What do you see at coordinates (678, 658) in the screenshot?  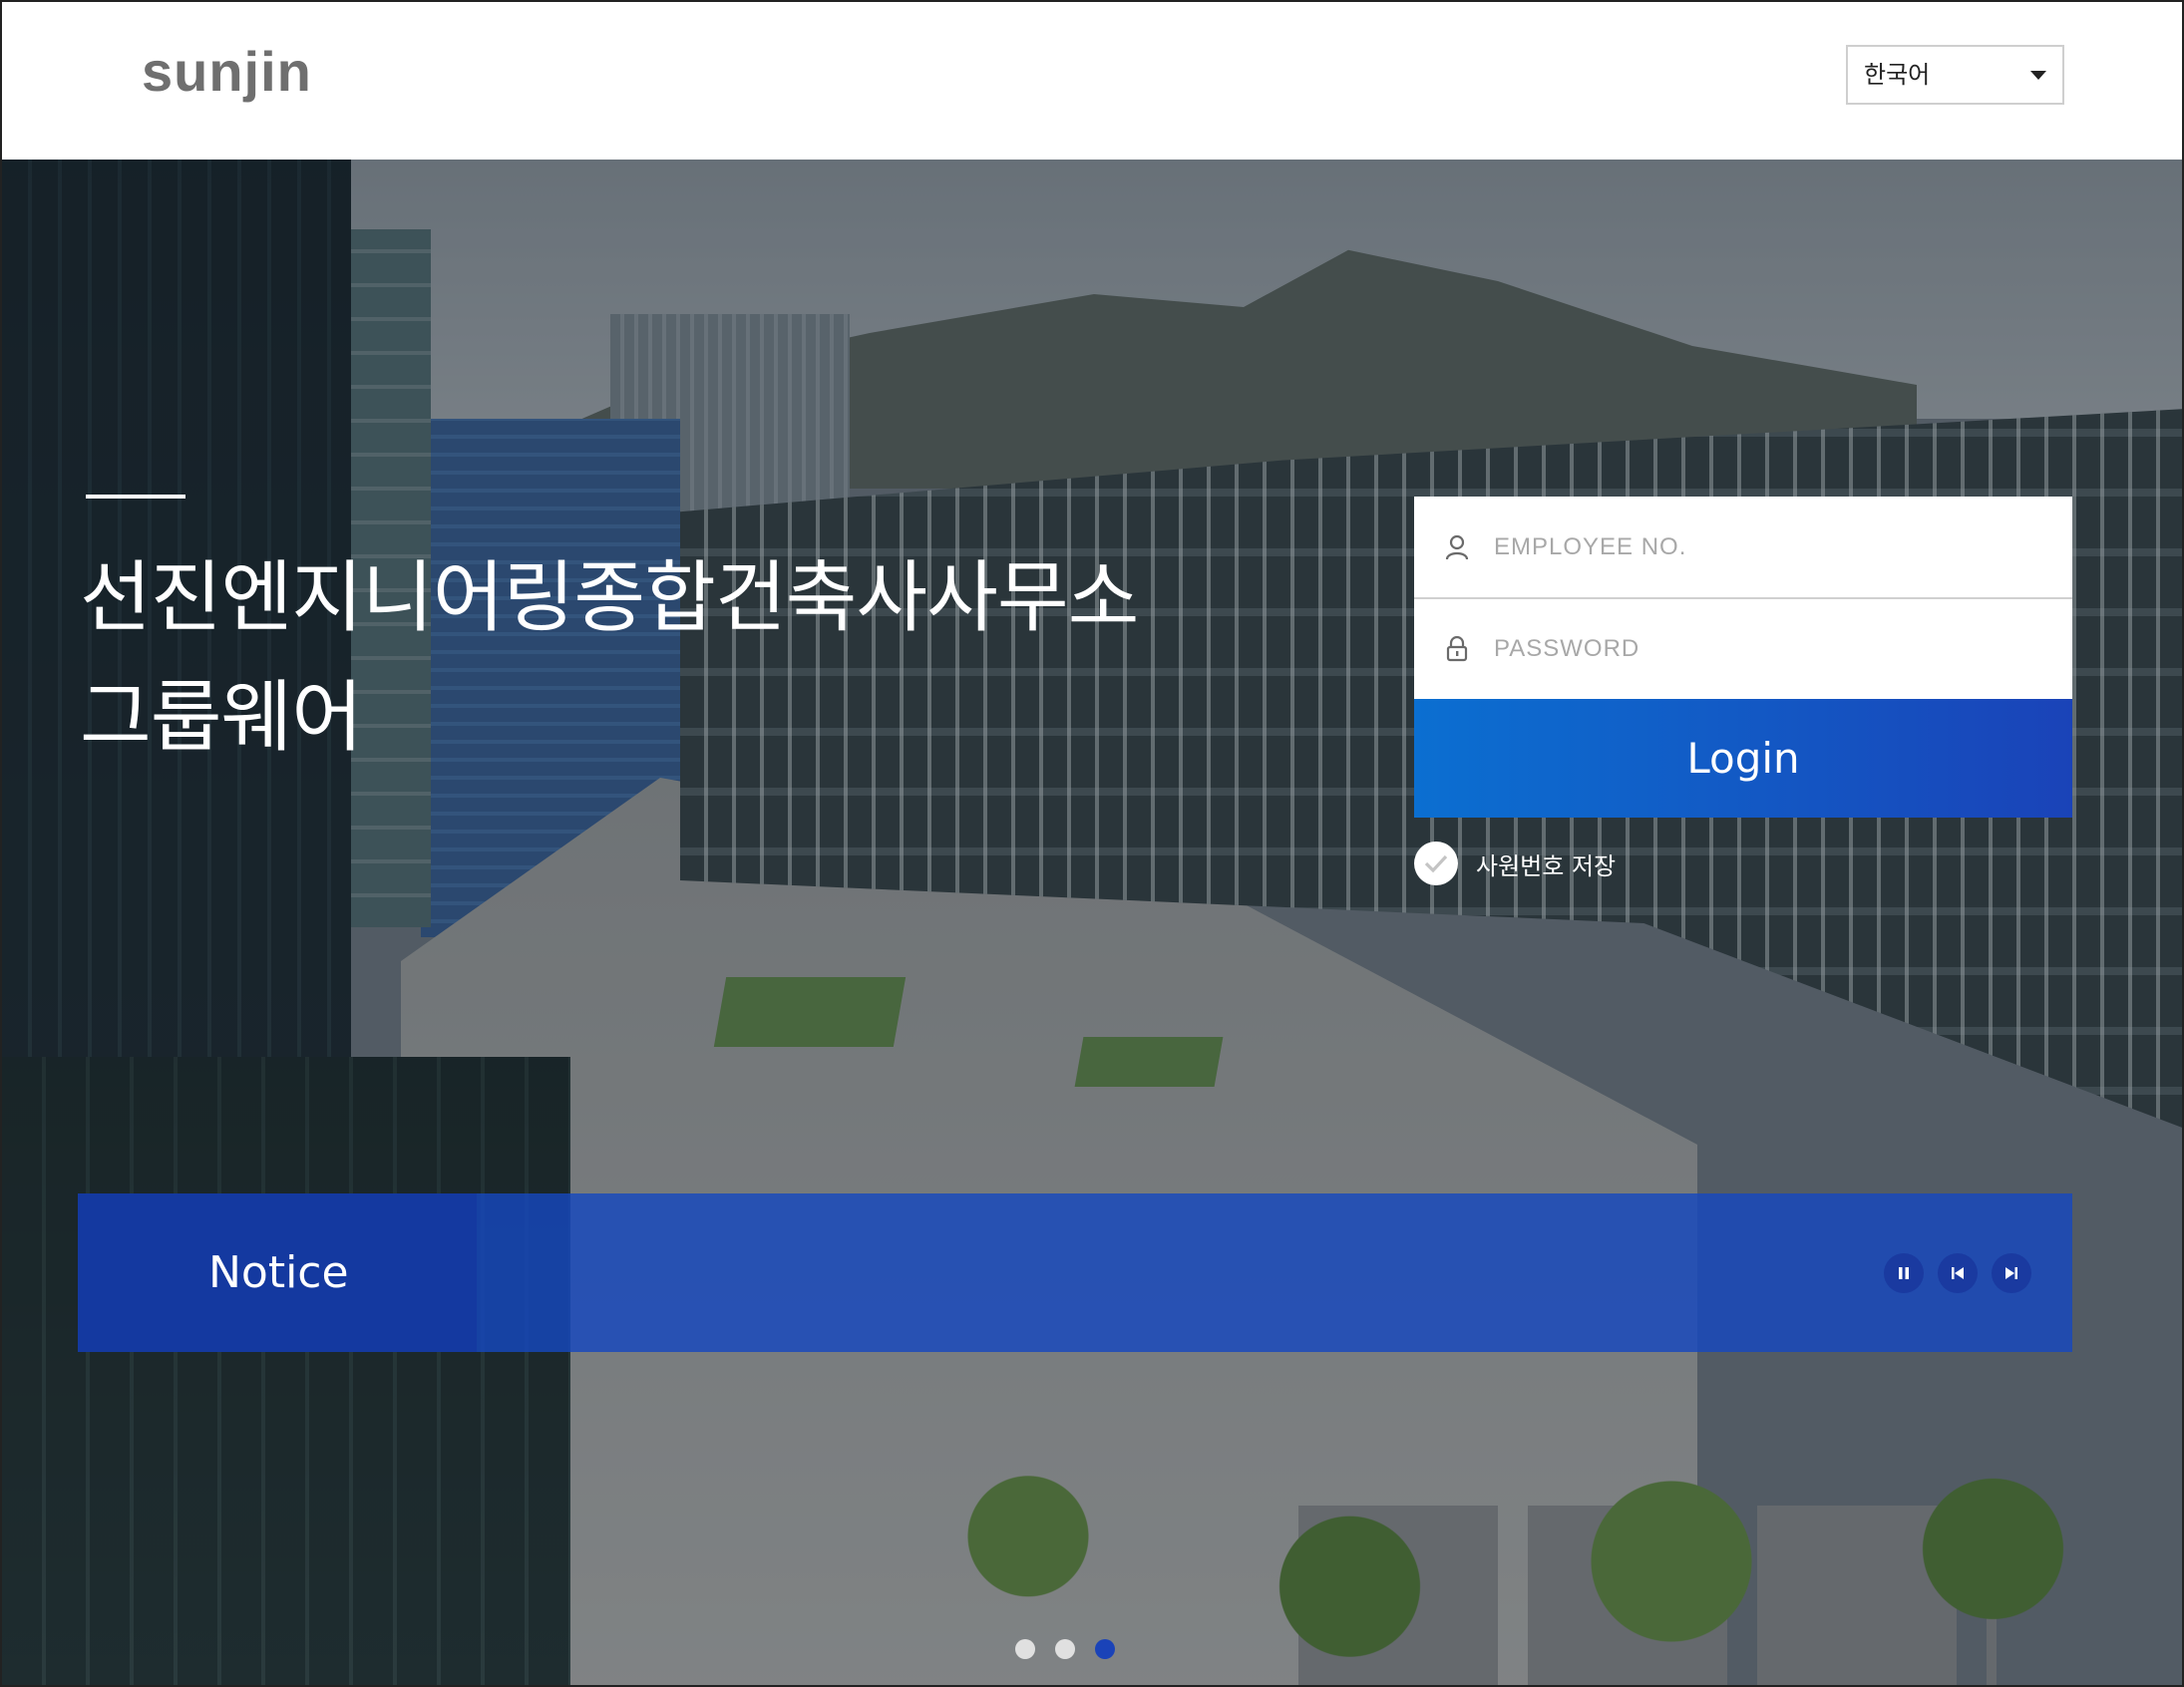 I see `page-title: 선진엔지니어링종합건축사사무소 그룹웨어` at bounding box center [678, 658].